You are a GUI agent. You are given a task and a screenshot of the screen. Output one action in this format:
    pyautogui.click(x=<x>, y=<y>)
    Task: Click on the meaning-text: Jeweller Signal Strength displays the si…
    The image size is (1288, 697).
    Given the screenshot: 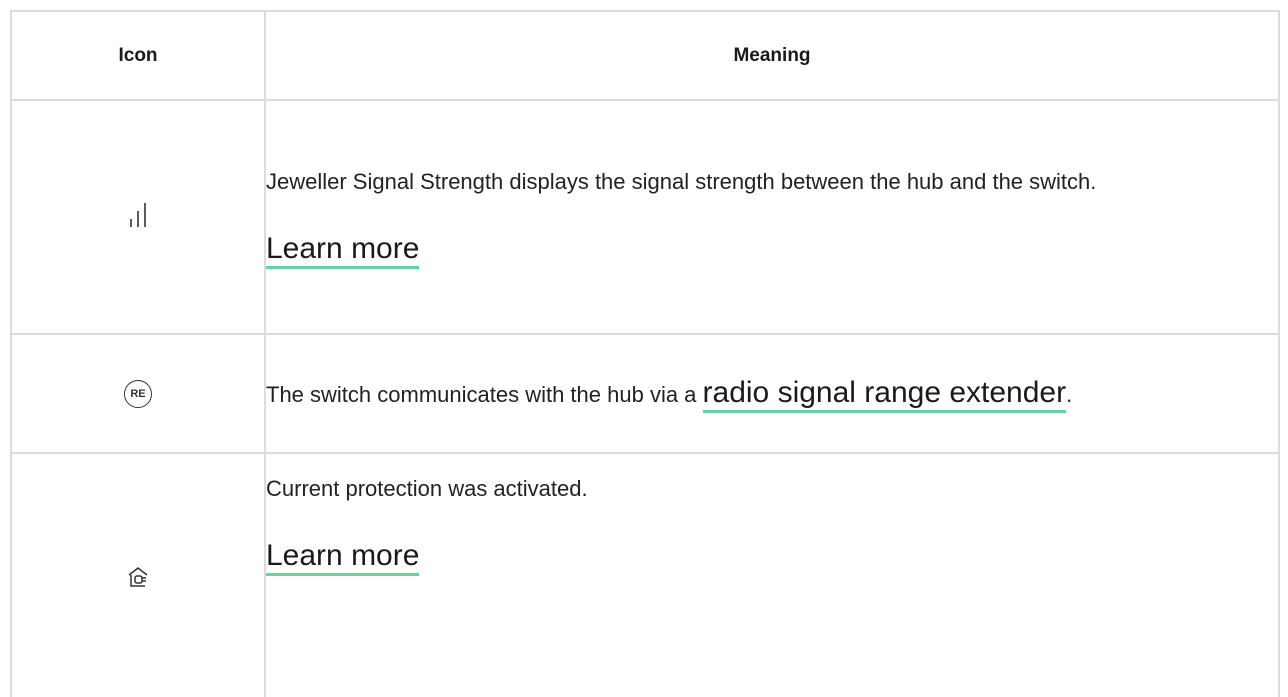 What is the action you would take?
    pyautogui.click(x=681, y=181)
    